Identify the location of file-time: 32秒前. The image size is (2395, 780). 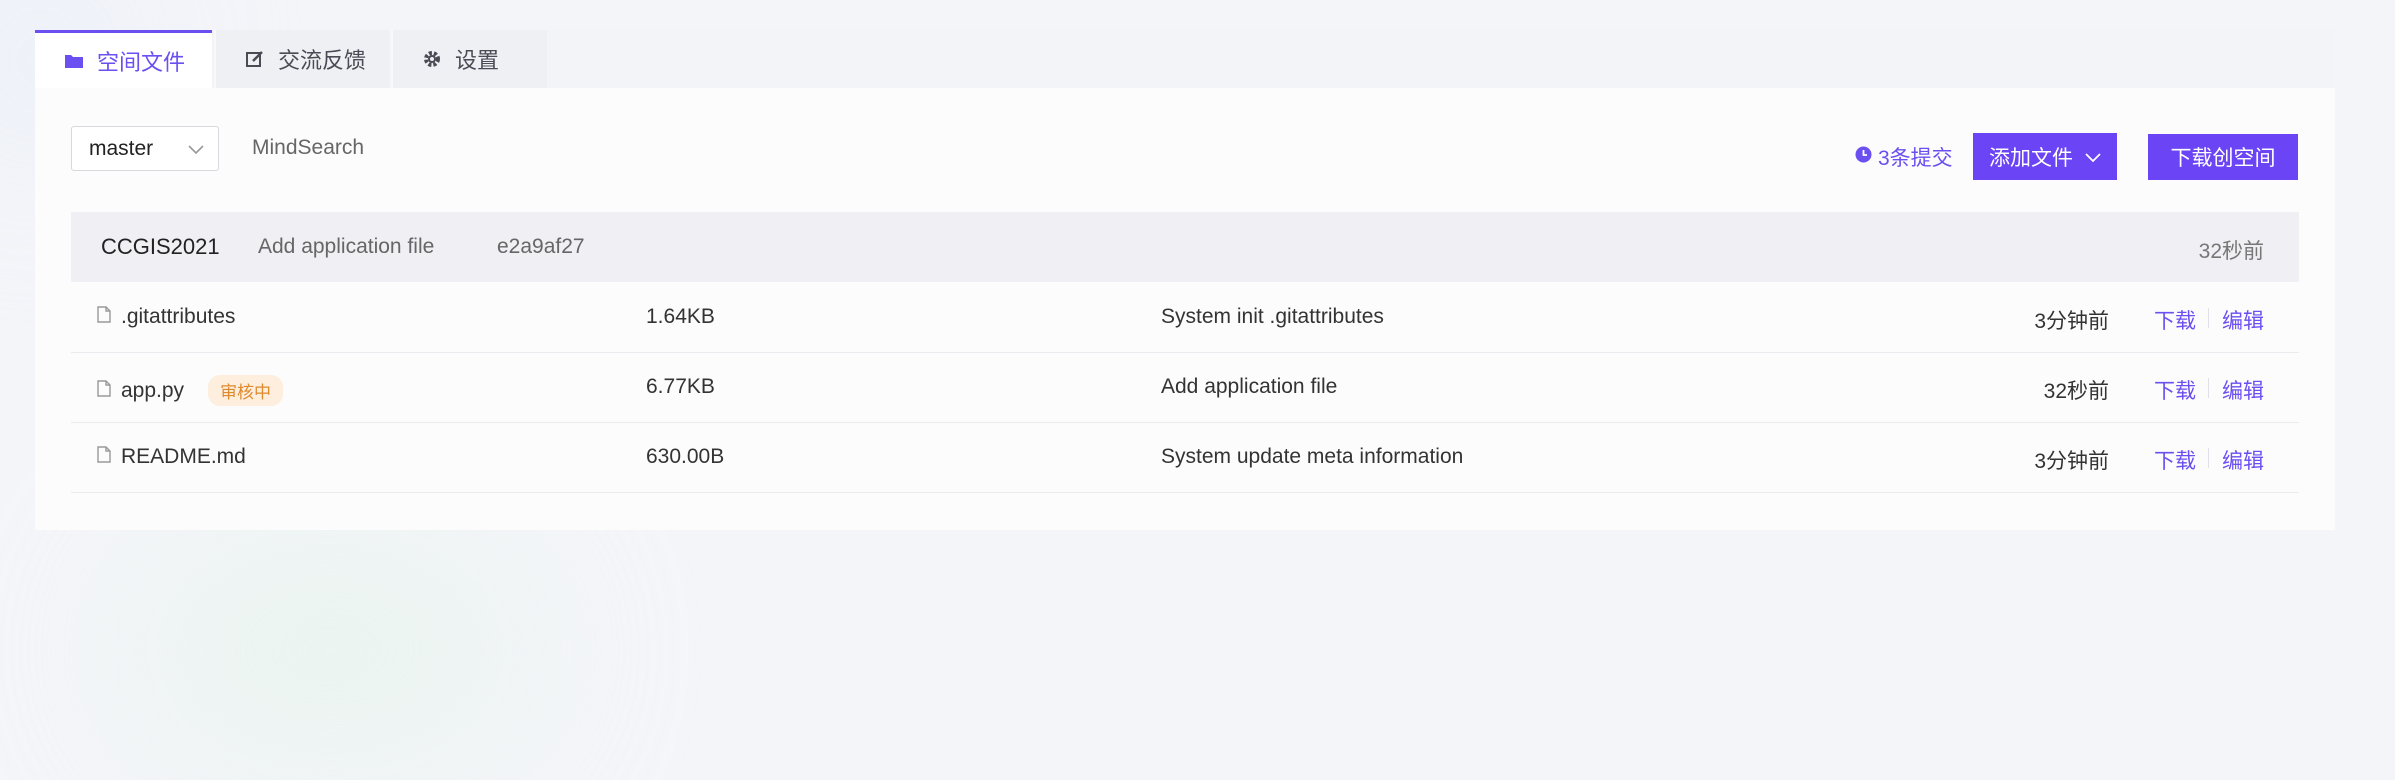
(2076, 391).